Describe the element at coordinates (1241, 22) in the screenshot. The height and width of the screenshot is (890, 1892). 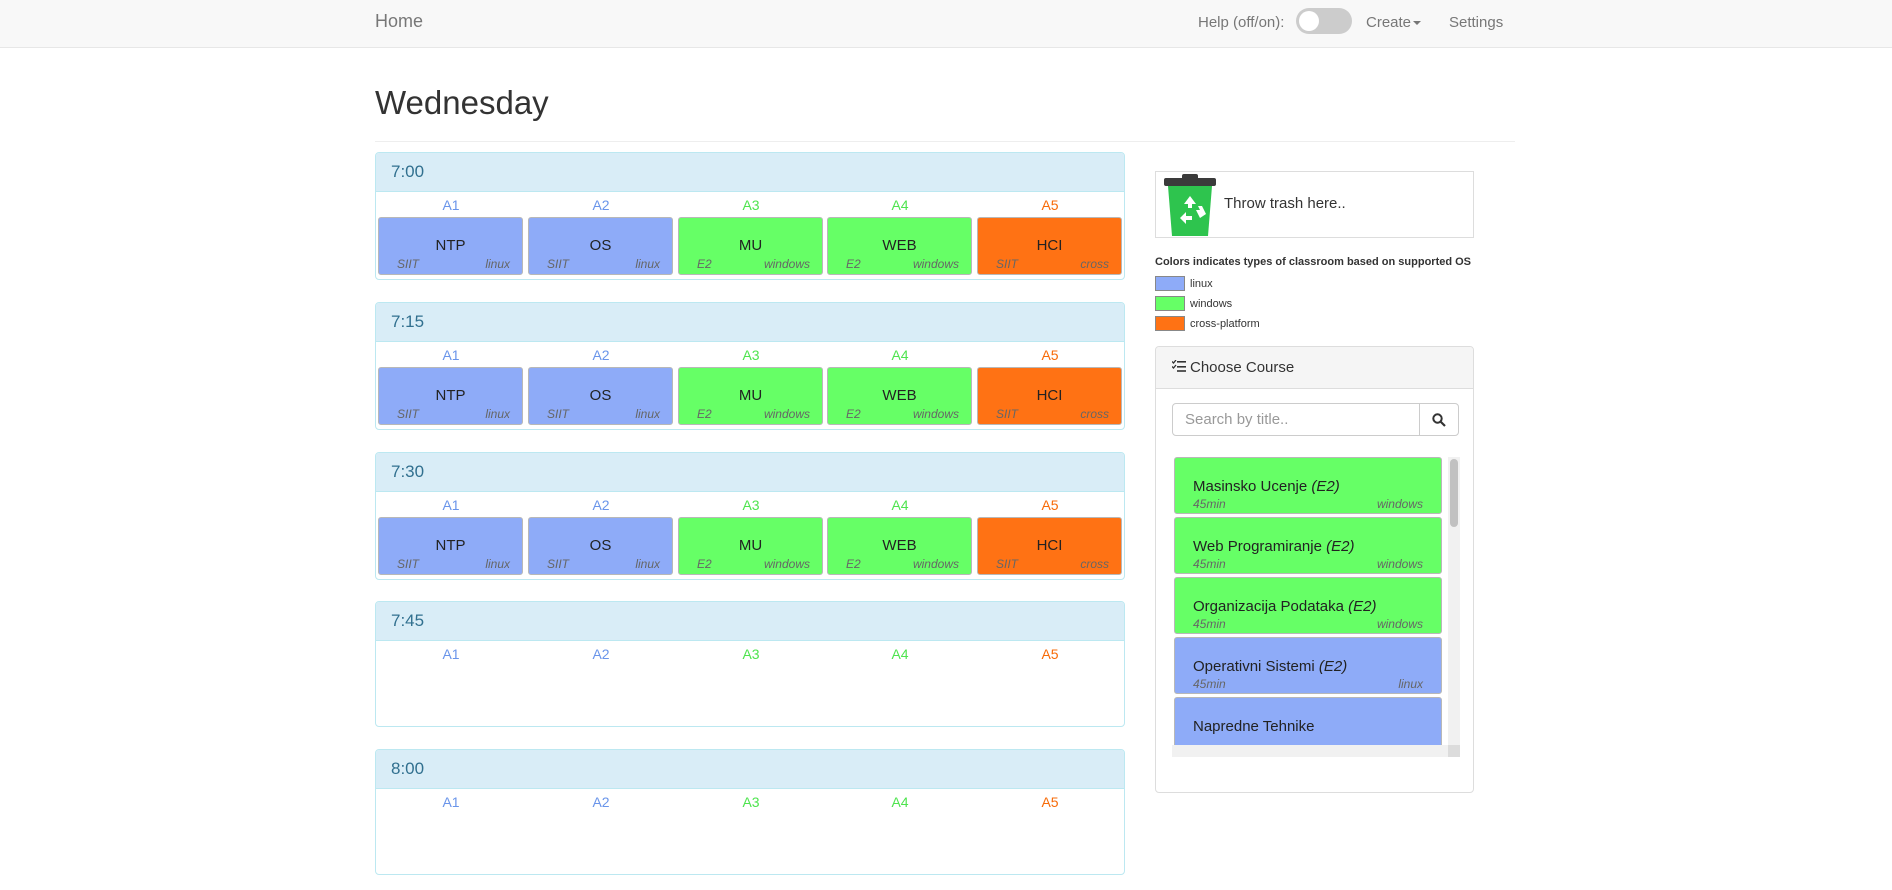
I see `help-label: Help (off/on):` at that location.